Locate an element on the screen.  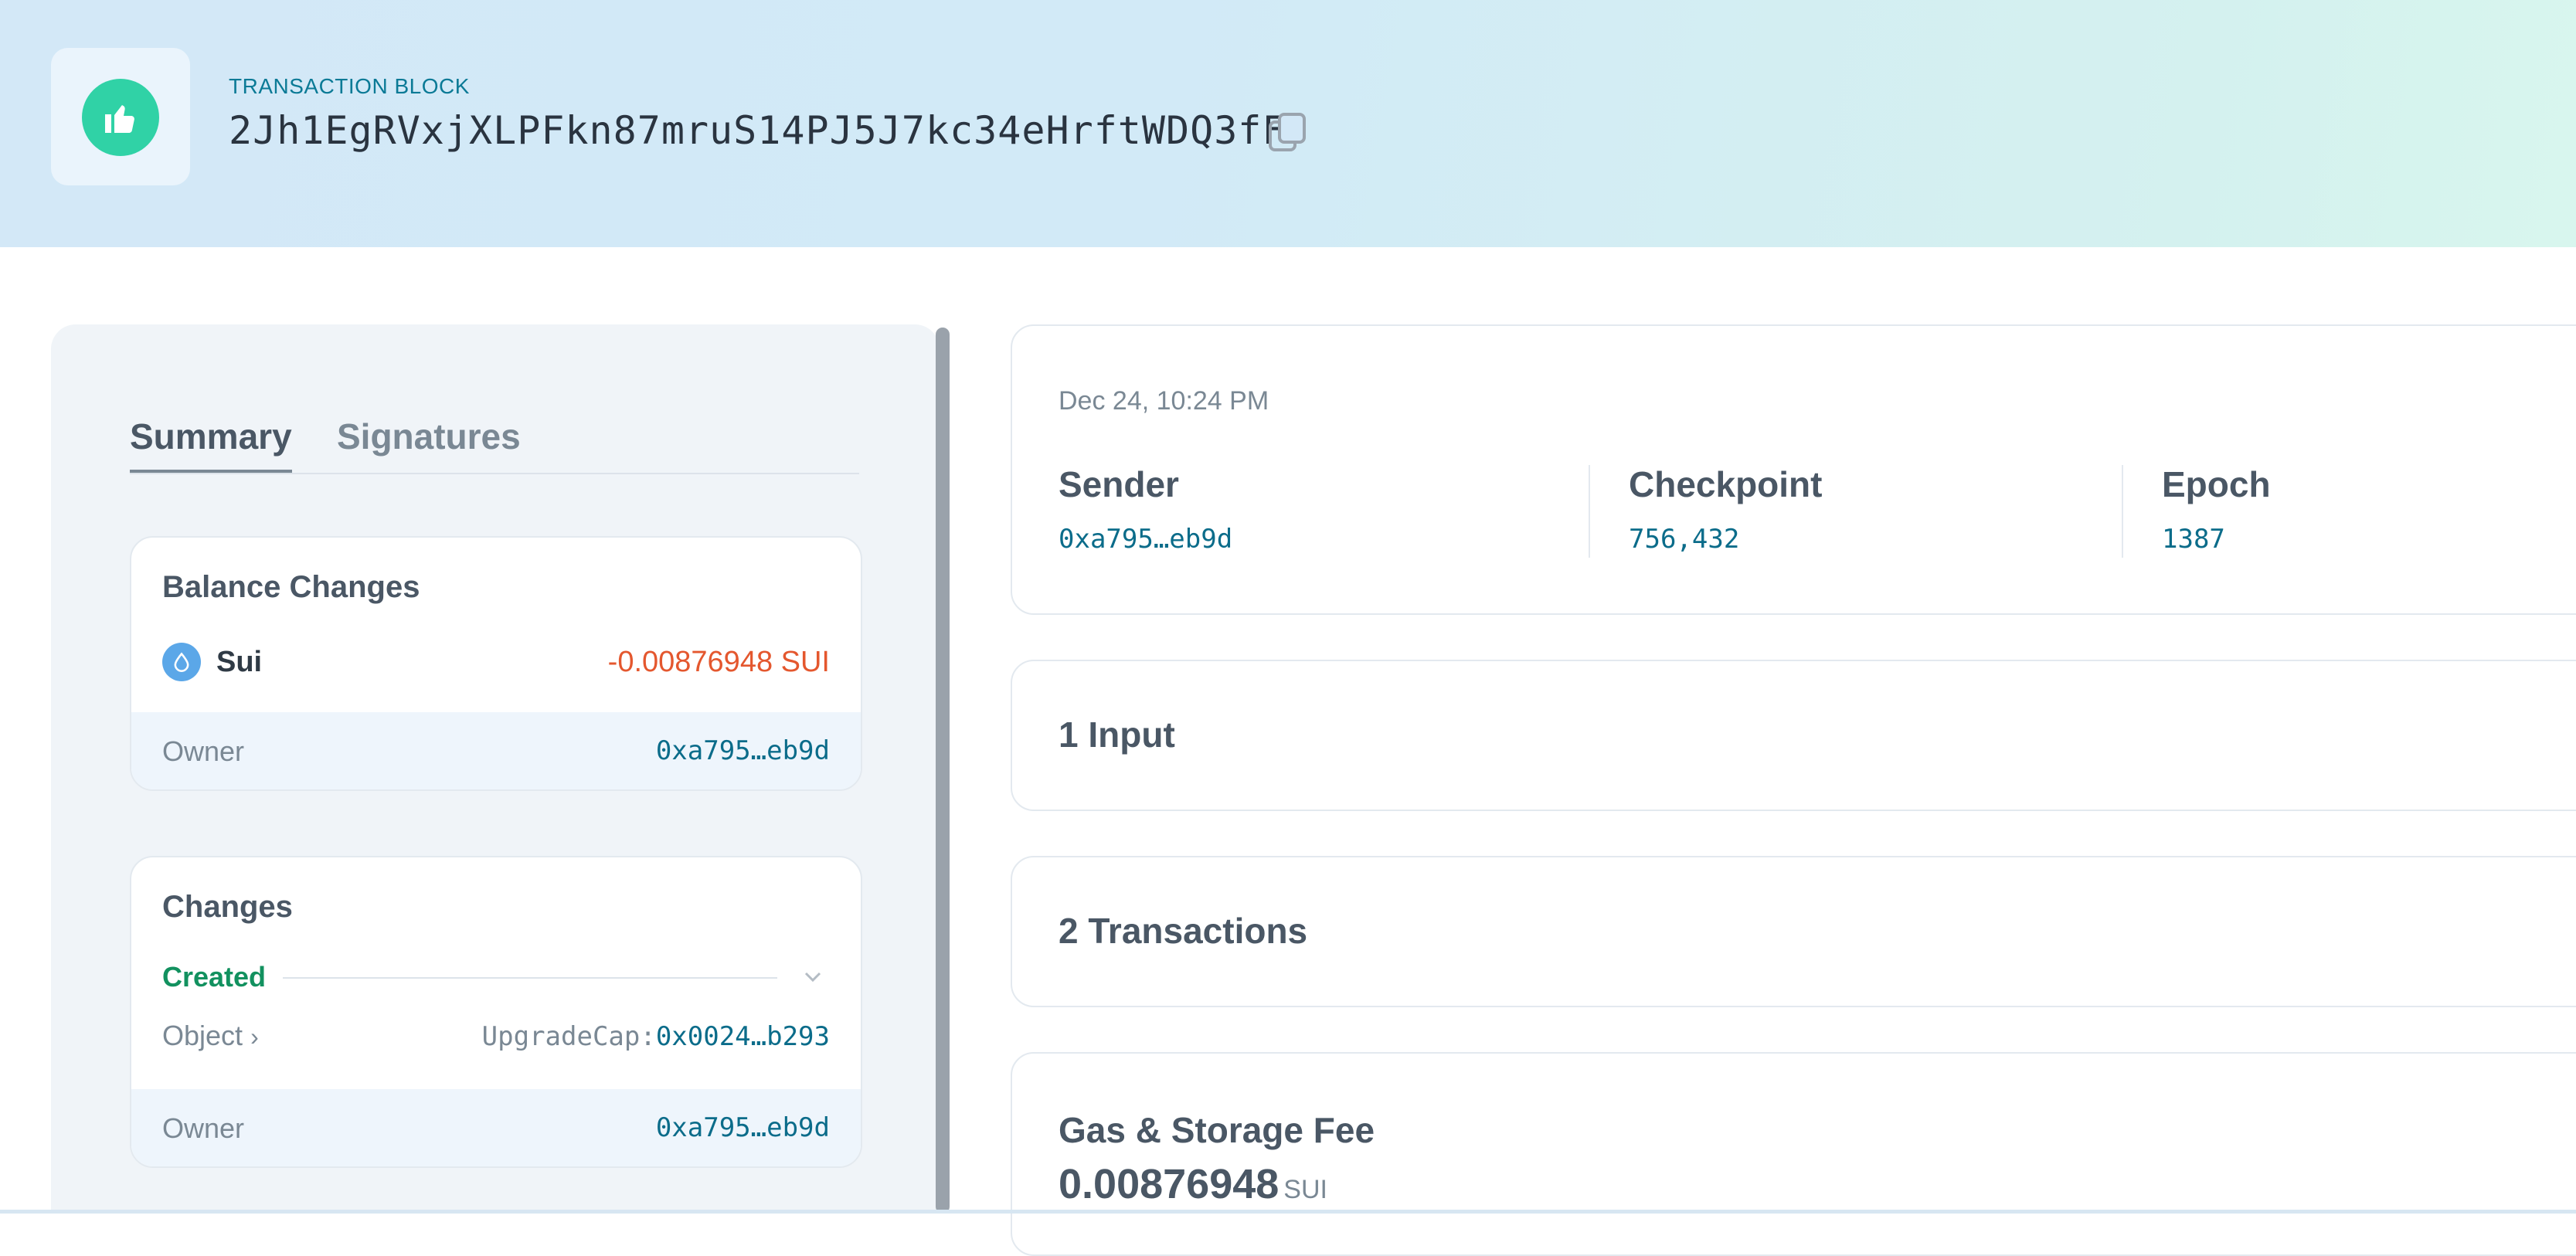
status-tile is located at coordinates (120, 116).